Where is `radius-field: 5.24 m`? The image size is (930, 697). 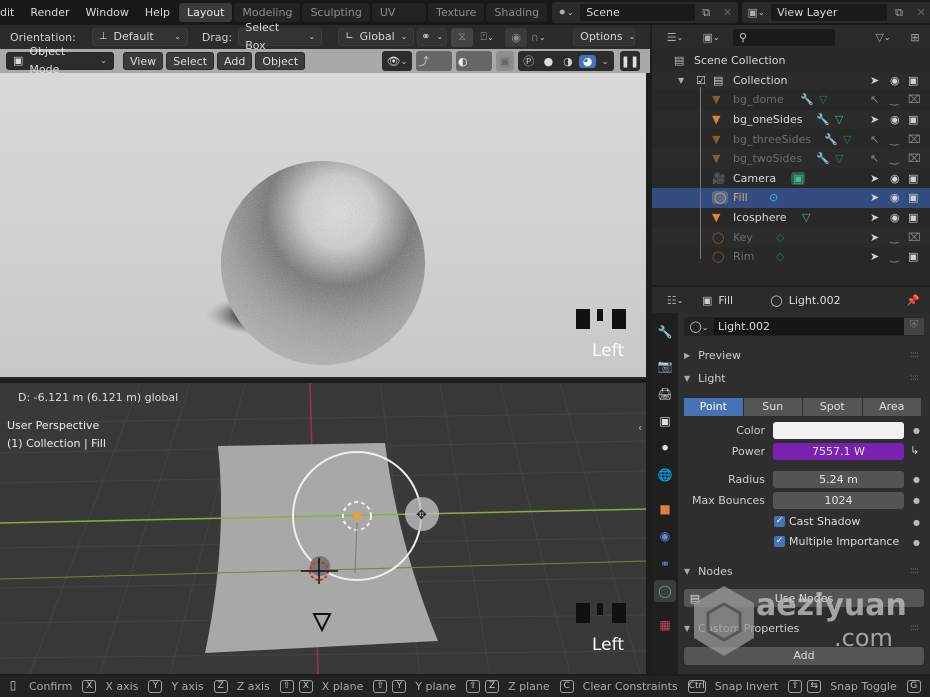
radius-field: 5.24 m is located at coordinates (838, 479).